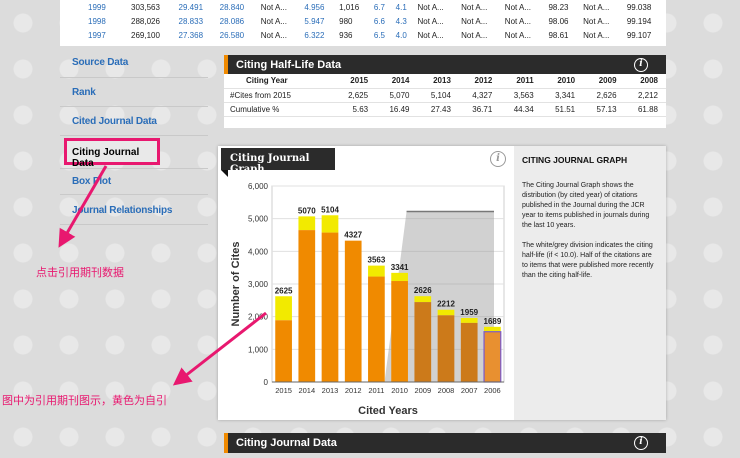 This screenshot has width=740, height=458. Describe the element at coordinates (219, 348) in the screenshot. I see `arrow-to-chart` at that location.